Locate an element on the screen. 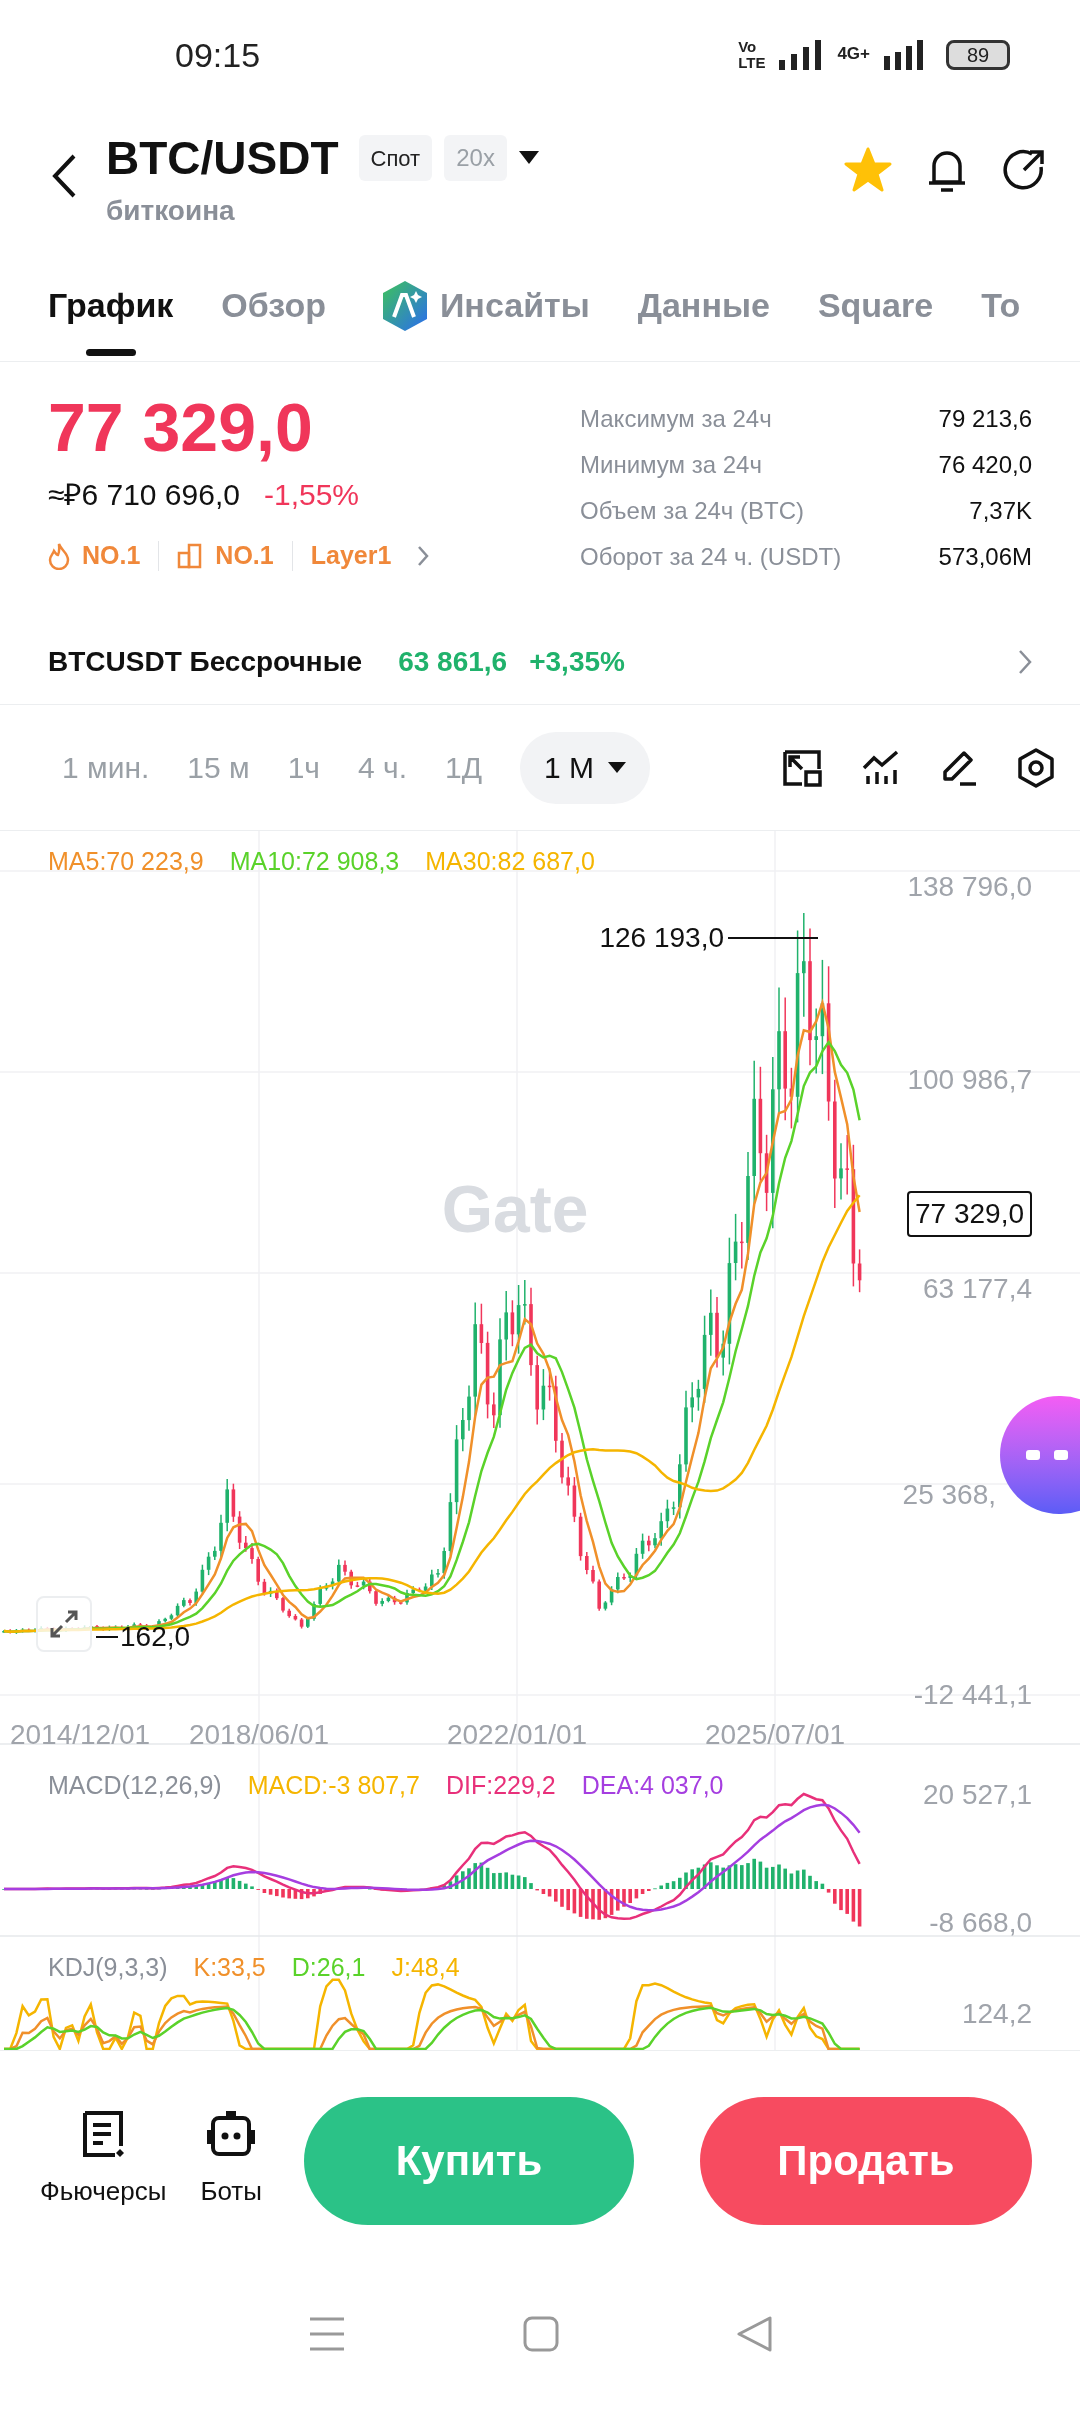 The width and height of the screenshot is (1080, 2412). price-change: -1,55% is located at coordinates (311, 495).